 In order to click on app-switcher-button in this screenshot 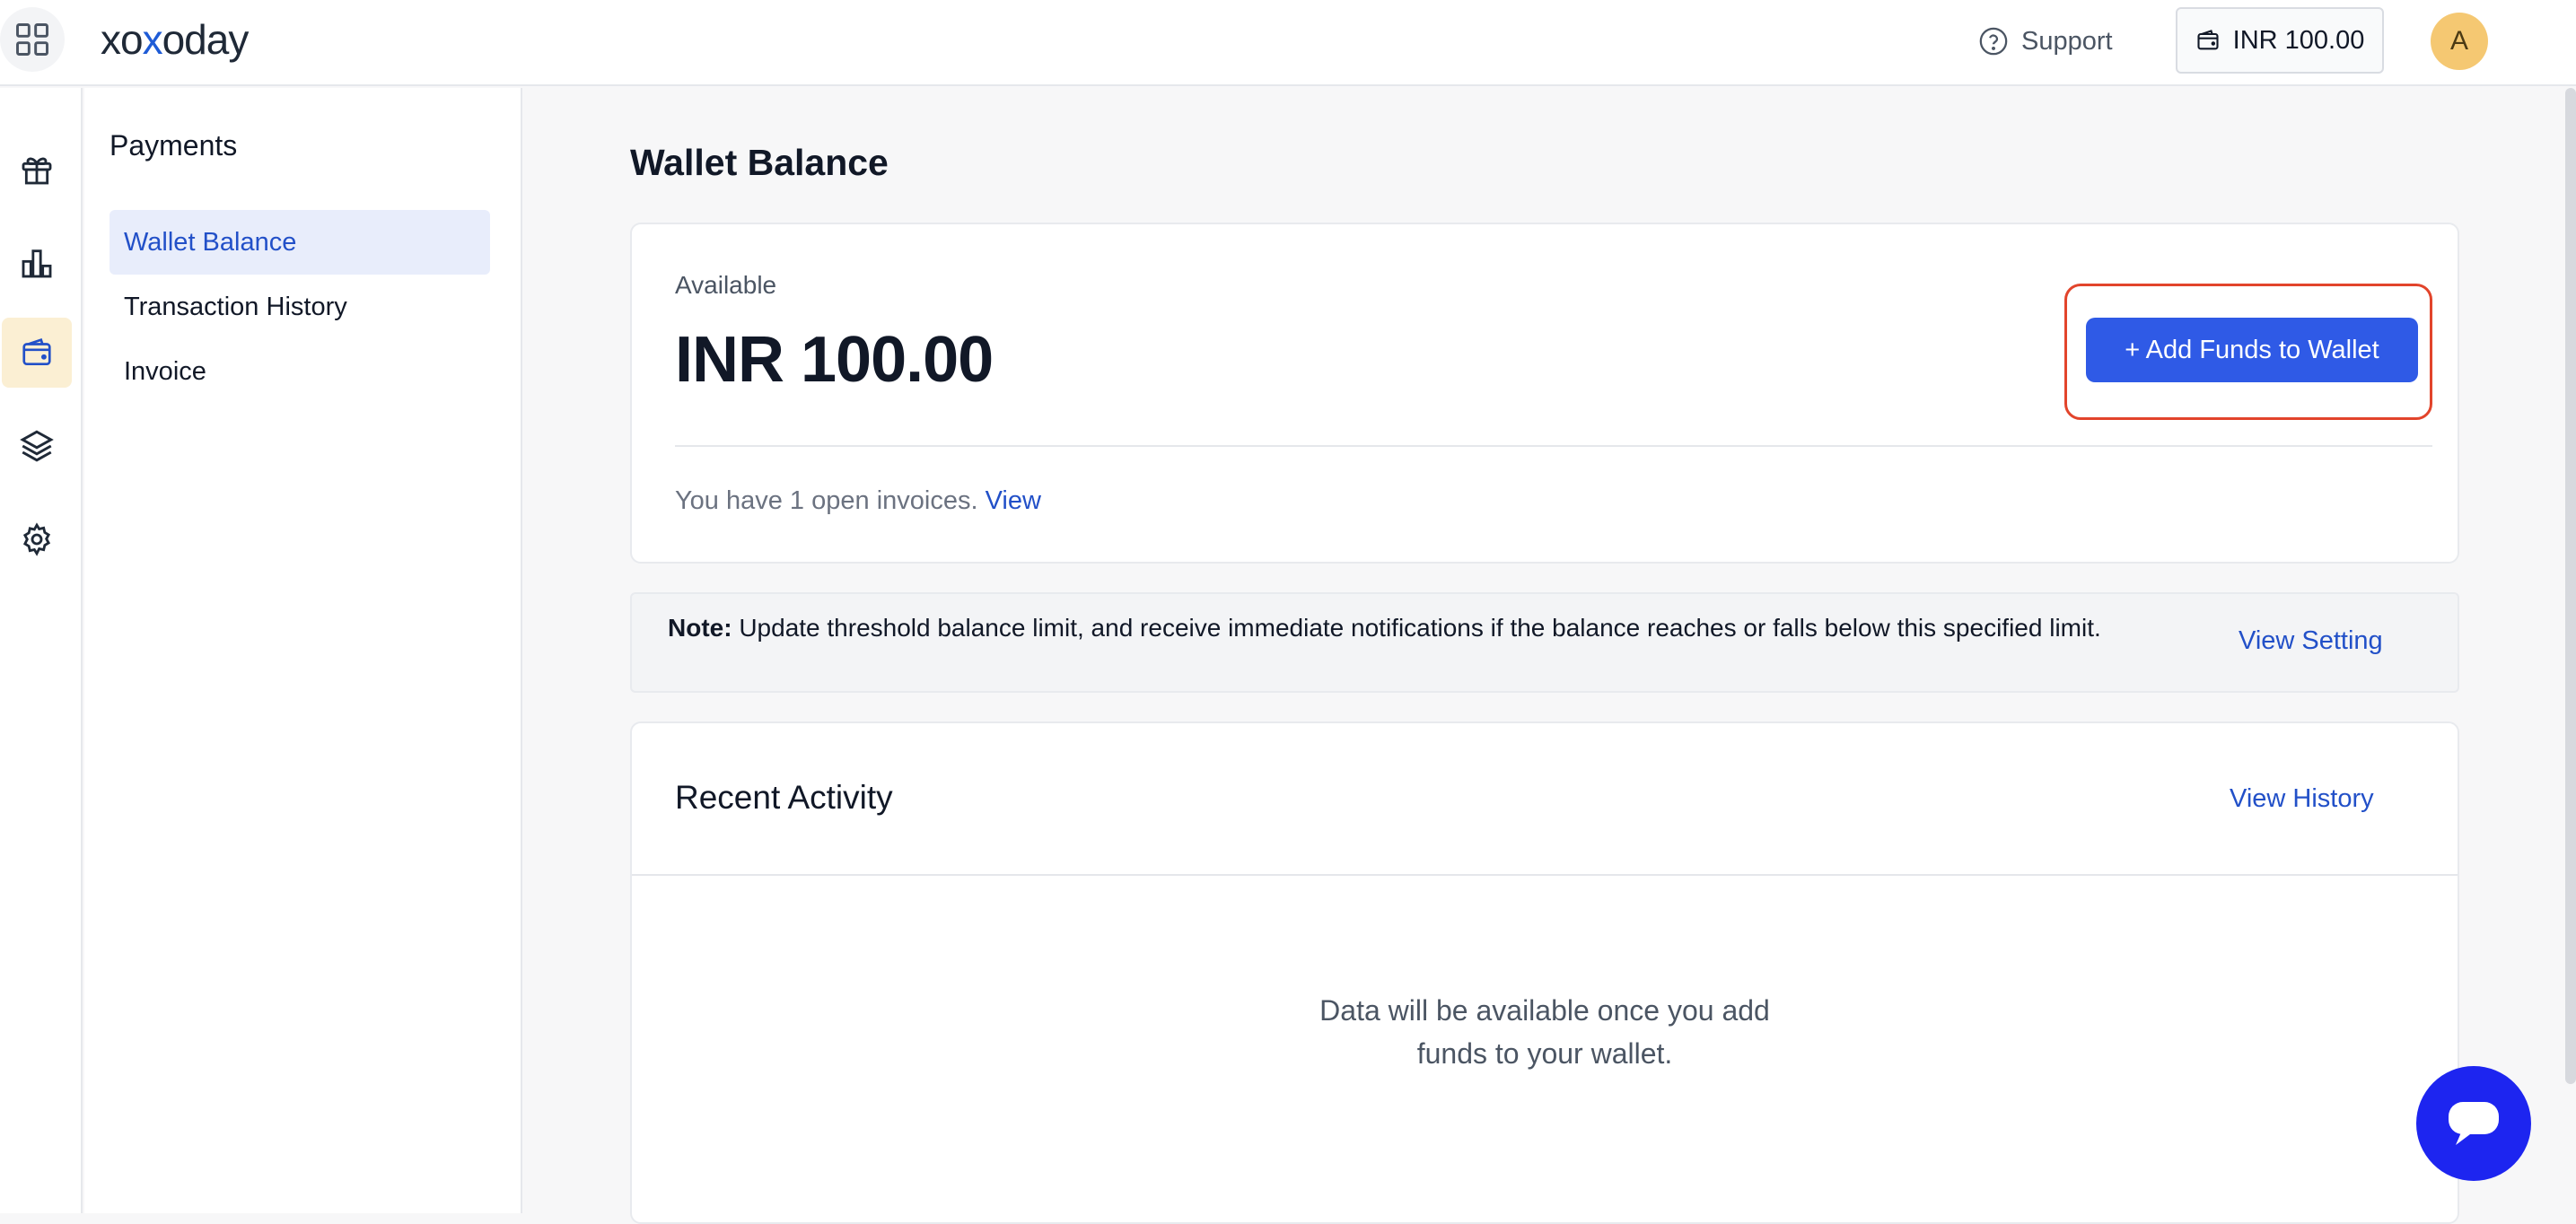, I will do `click(32, 39)`.